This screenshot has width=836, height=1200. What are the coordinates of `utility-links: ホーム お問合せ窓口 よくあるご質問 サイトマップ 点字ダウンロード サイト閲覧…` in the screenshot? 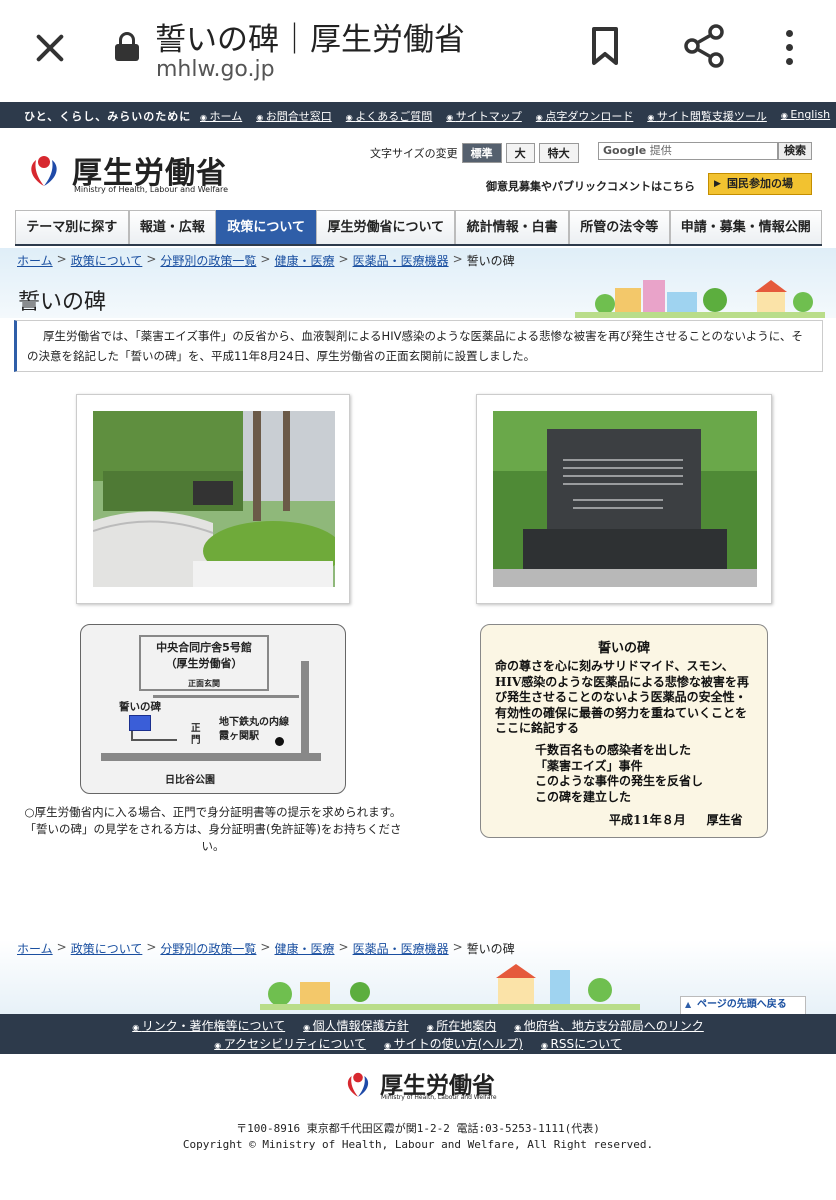 It's located at (515, 116).